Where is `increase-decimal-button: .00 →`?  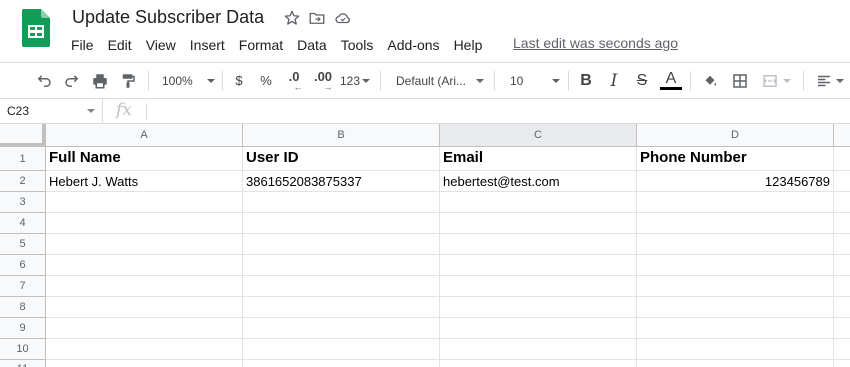 increase-decimal-button: .00 → is located at coordinates (323, 80).